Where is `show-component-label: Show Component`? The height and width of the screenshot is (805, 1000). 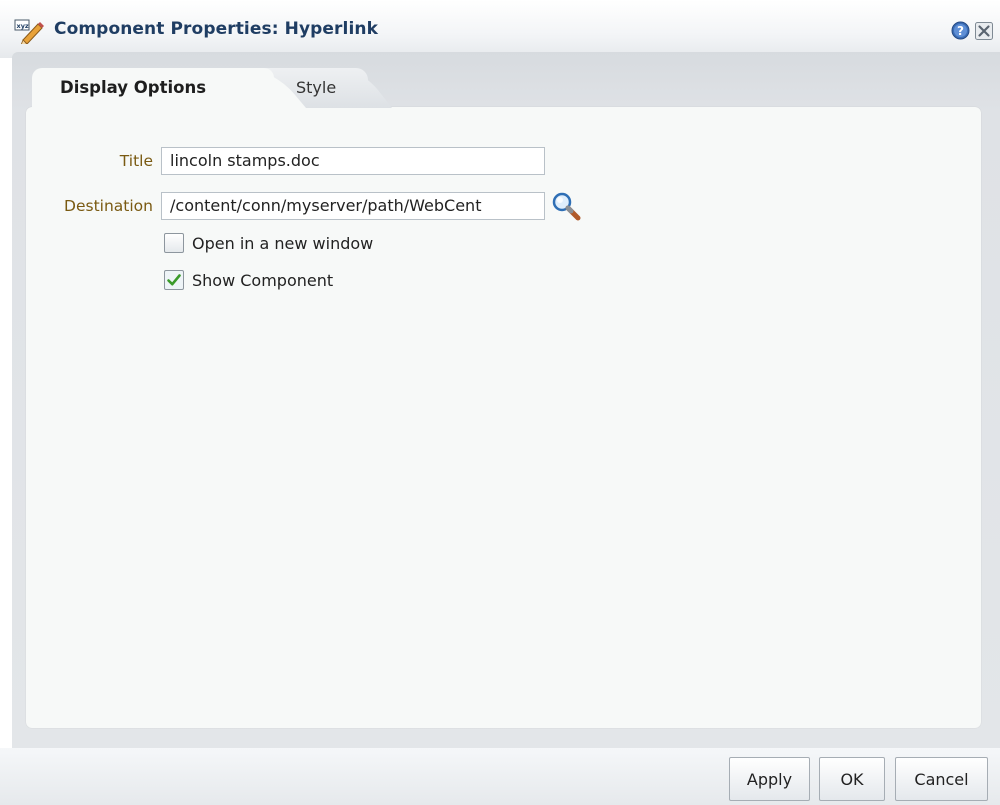 show-component-label: Show Component is located at coordinates (262, 280).